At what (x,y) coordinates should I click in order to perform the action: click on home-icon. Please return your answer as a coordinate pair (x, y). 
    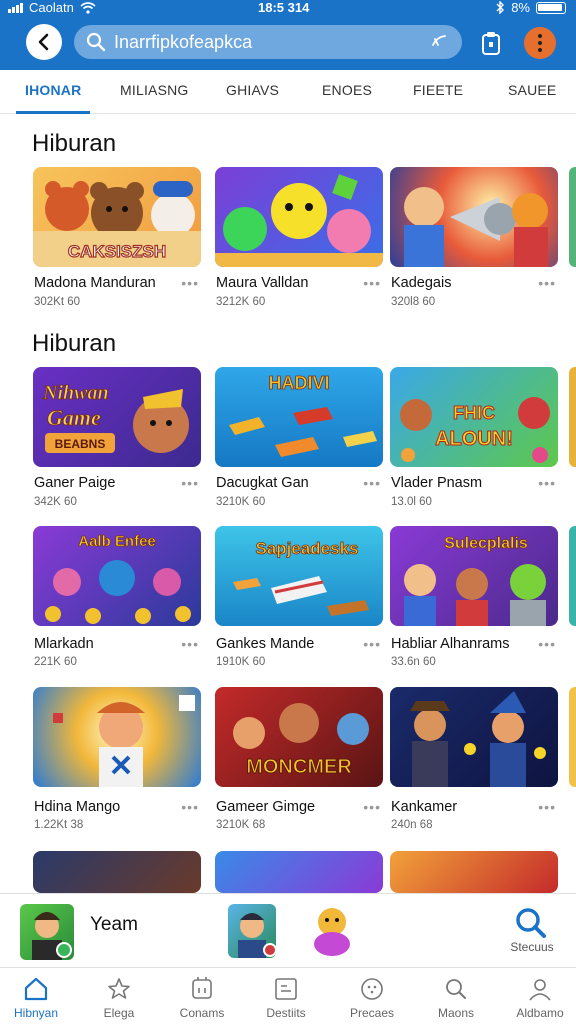
    Looking at the image, I should click on (36, 989).